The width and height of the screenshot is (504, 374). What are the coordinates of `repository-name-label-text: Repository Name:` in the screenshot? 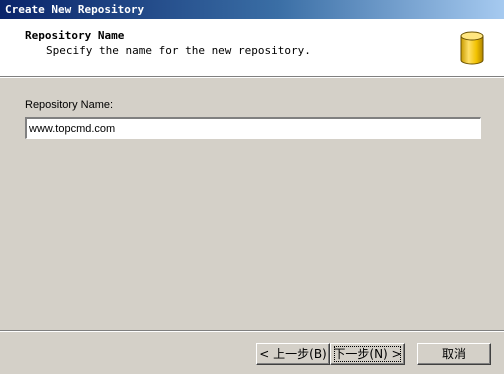 It's located at (69, 105).